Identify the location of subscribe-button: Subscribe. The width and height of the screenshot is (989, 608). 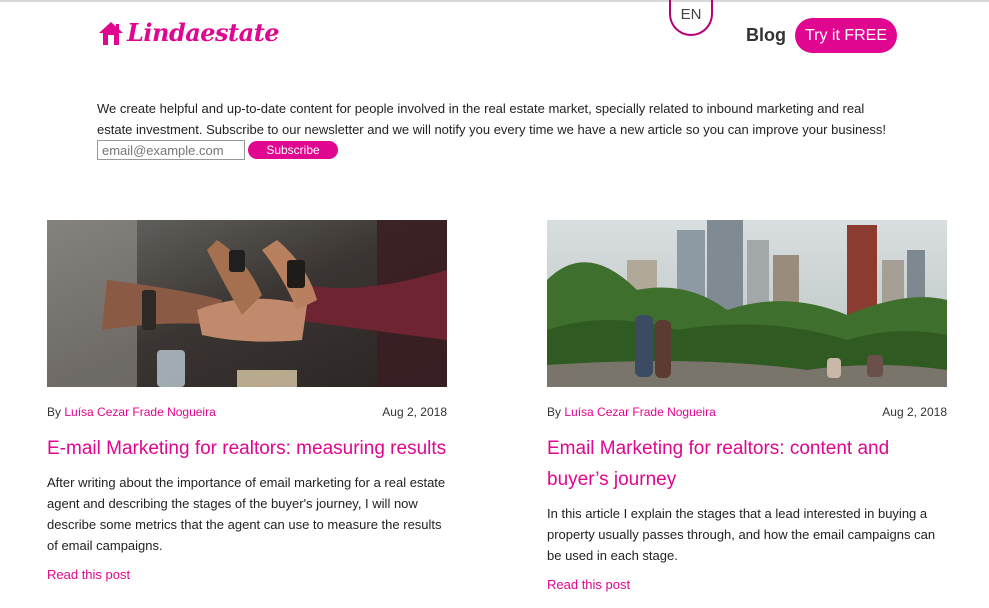
(293, 150).